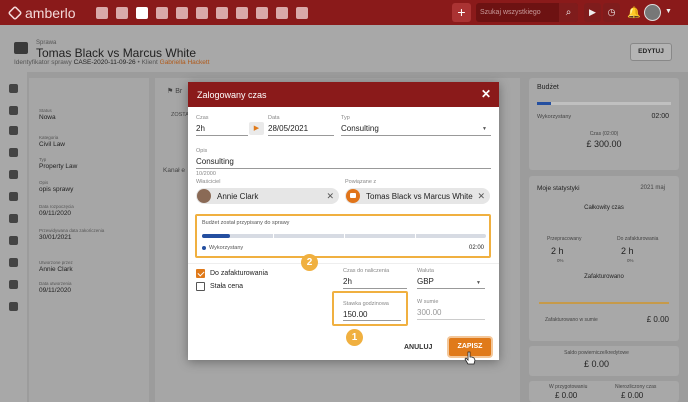  Describe the element at coordinates (202, 128) in the screenshot. I see `time-value: 2h` at that location.